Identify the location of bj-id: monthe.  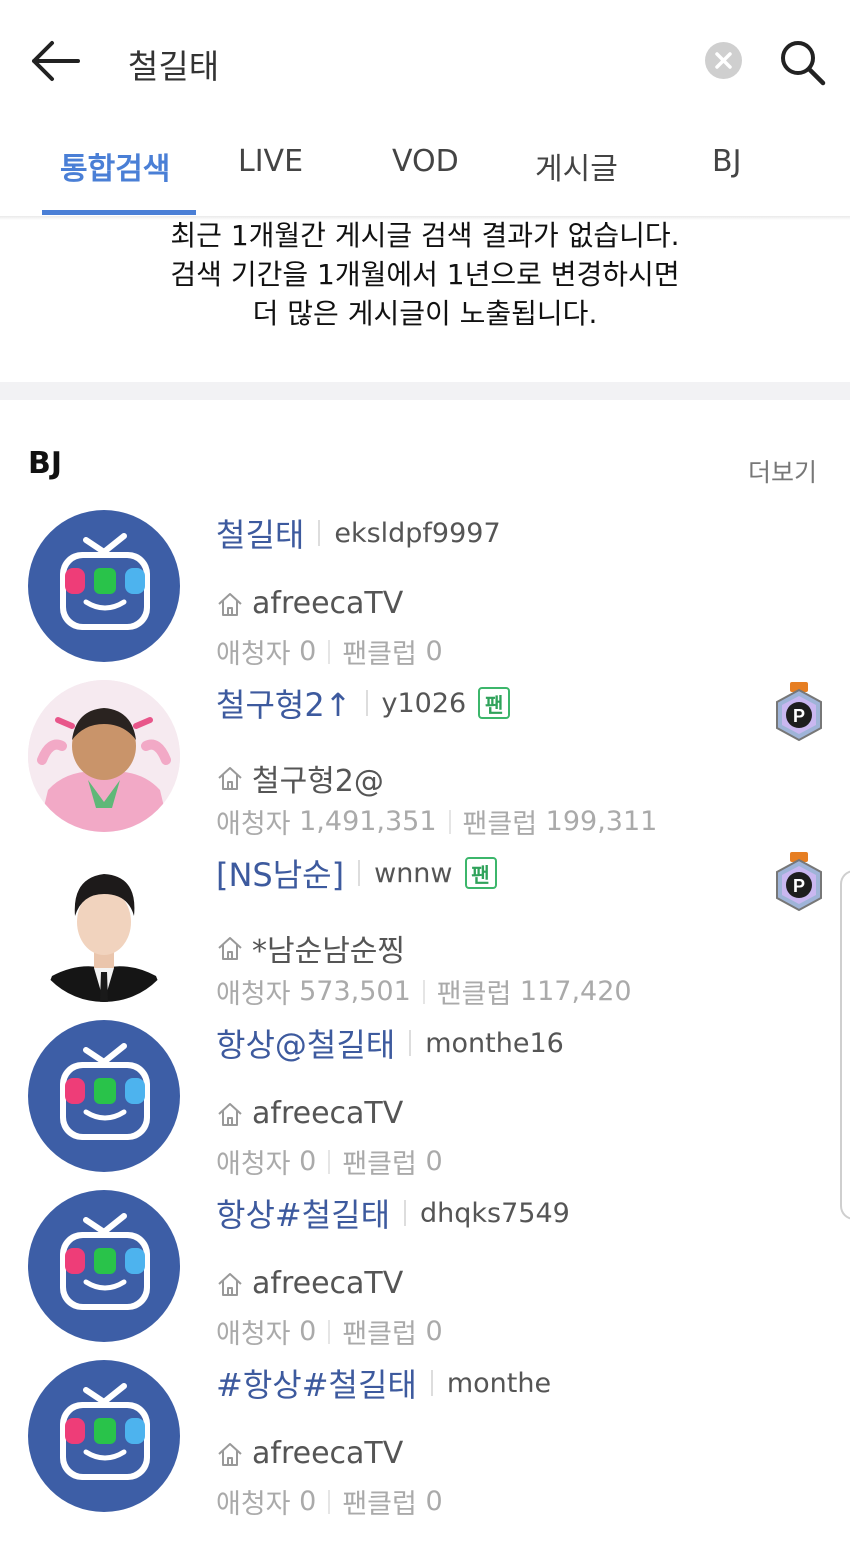
(499, 1383).